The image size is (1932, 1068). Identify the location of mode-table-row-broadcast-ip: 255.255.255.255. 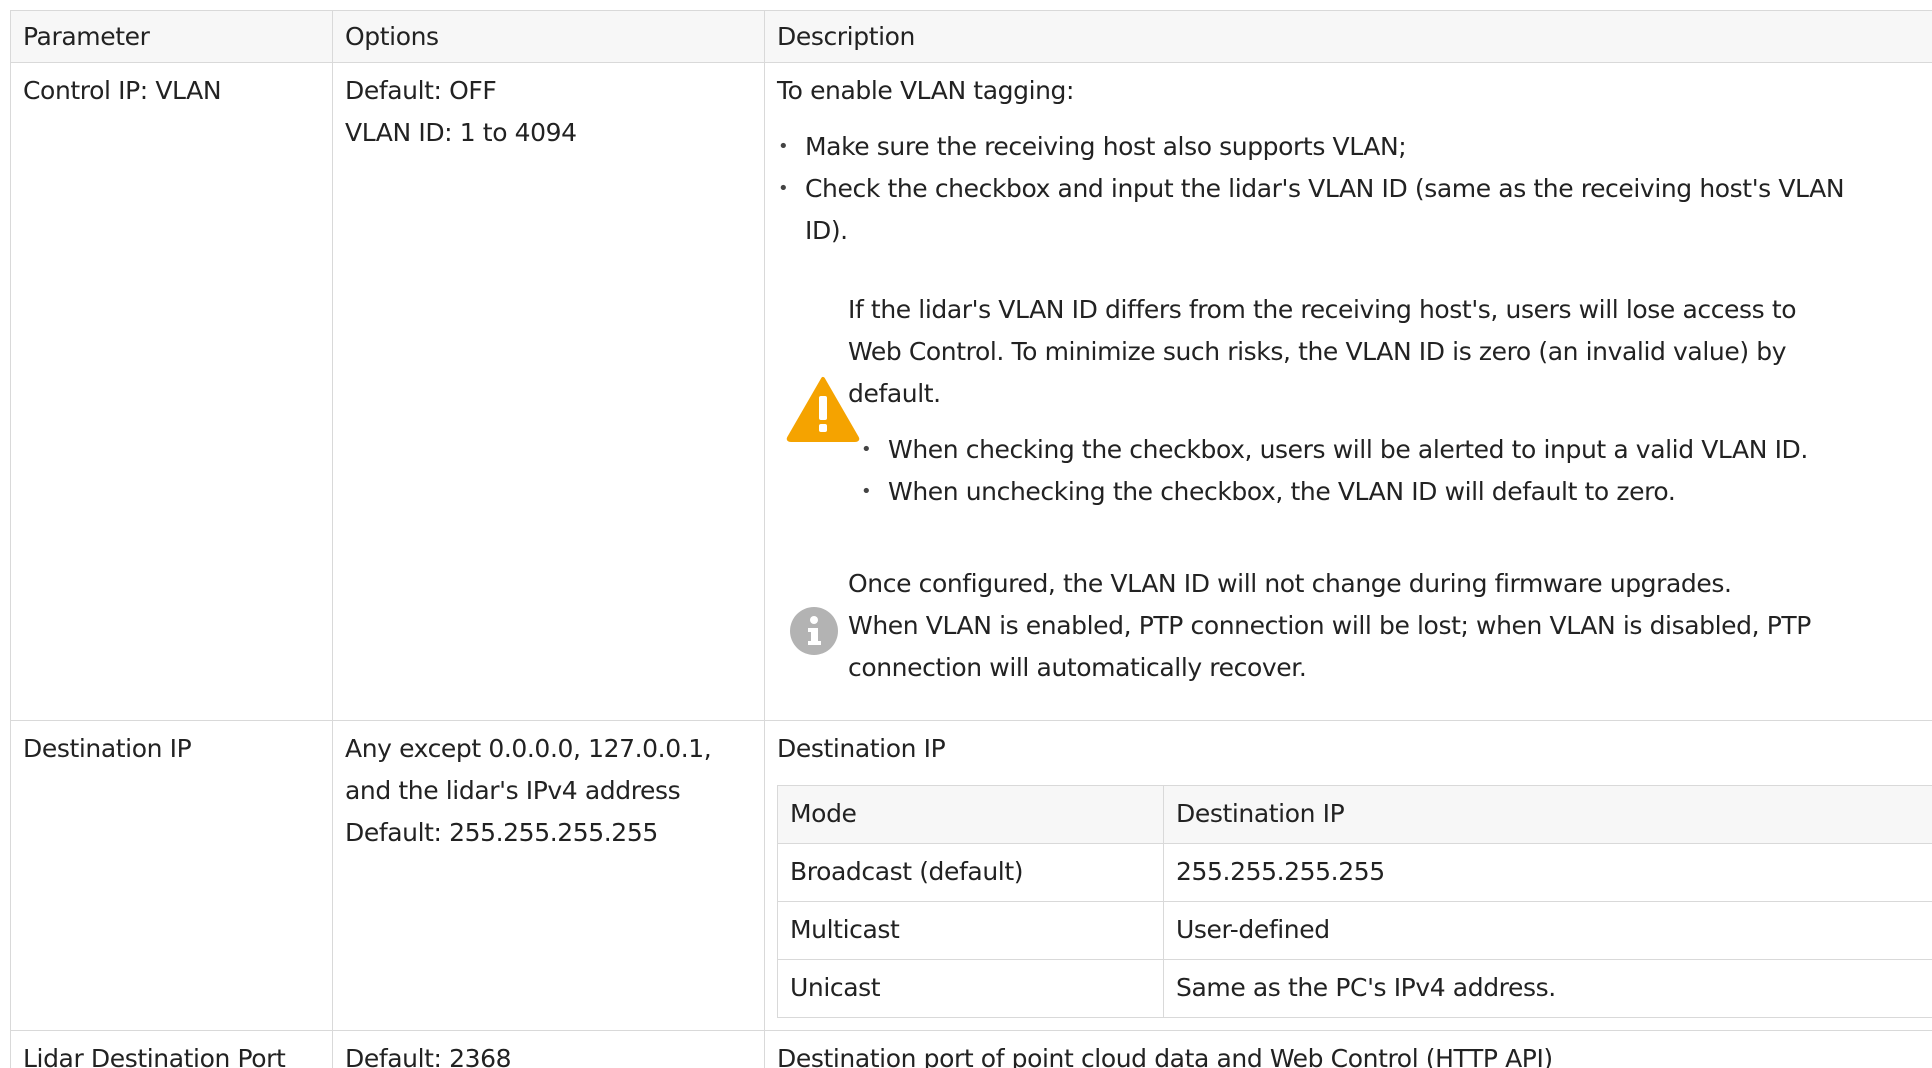
(1548, 873).